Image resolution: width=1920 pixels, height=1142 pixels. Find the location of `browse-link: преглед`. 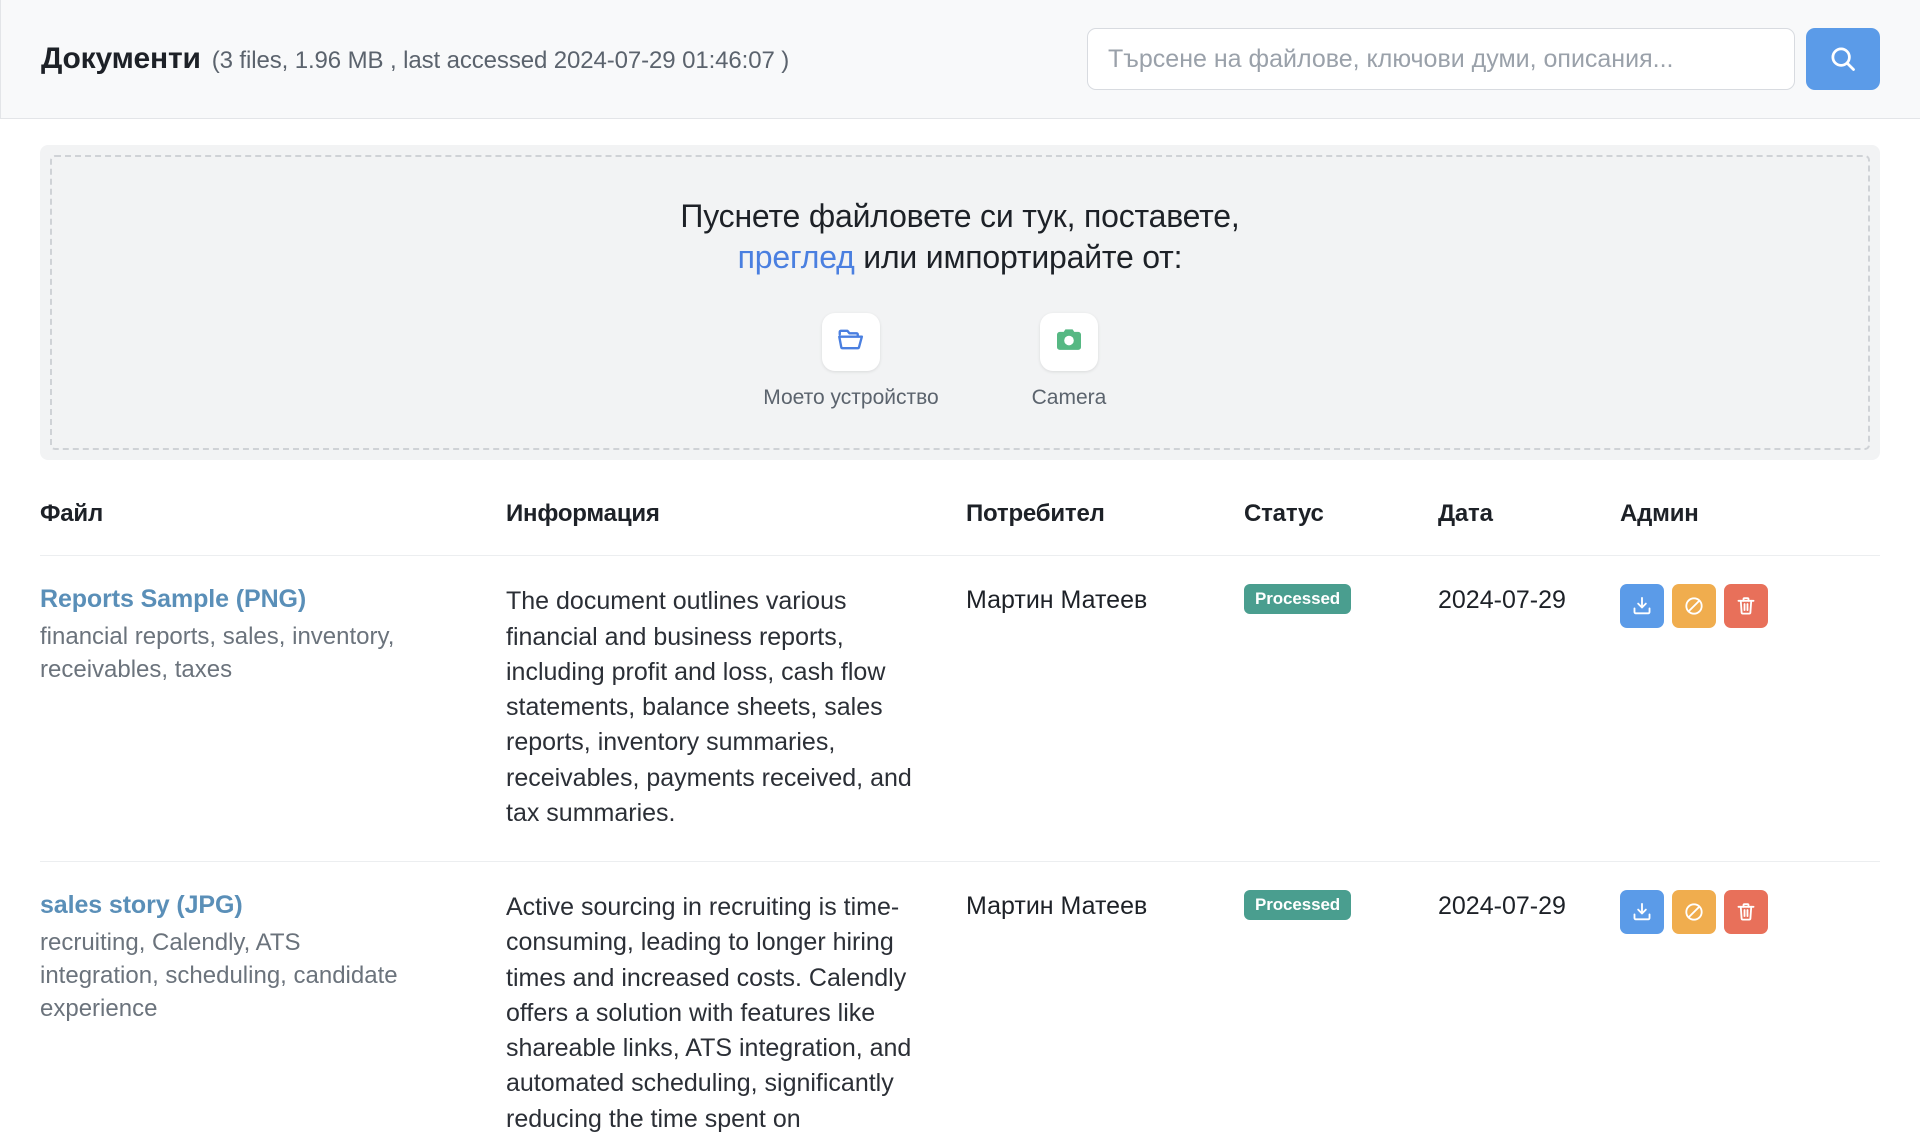

browse-link: преглед is located at coordinates (796, 257).